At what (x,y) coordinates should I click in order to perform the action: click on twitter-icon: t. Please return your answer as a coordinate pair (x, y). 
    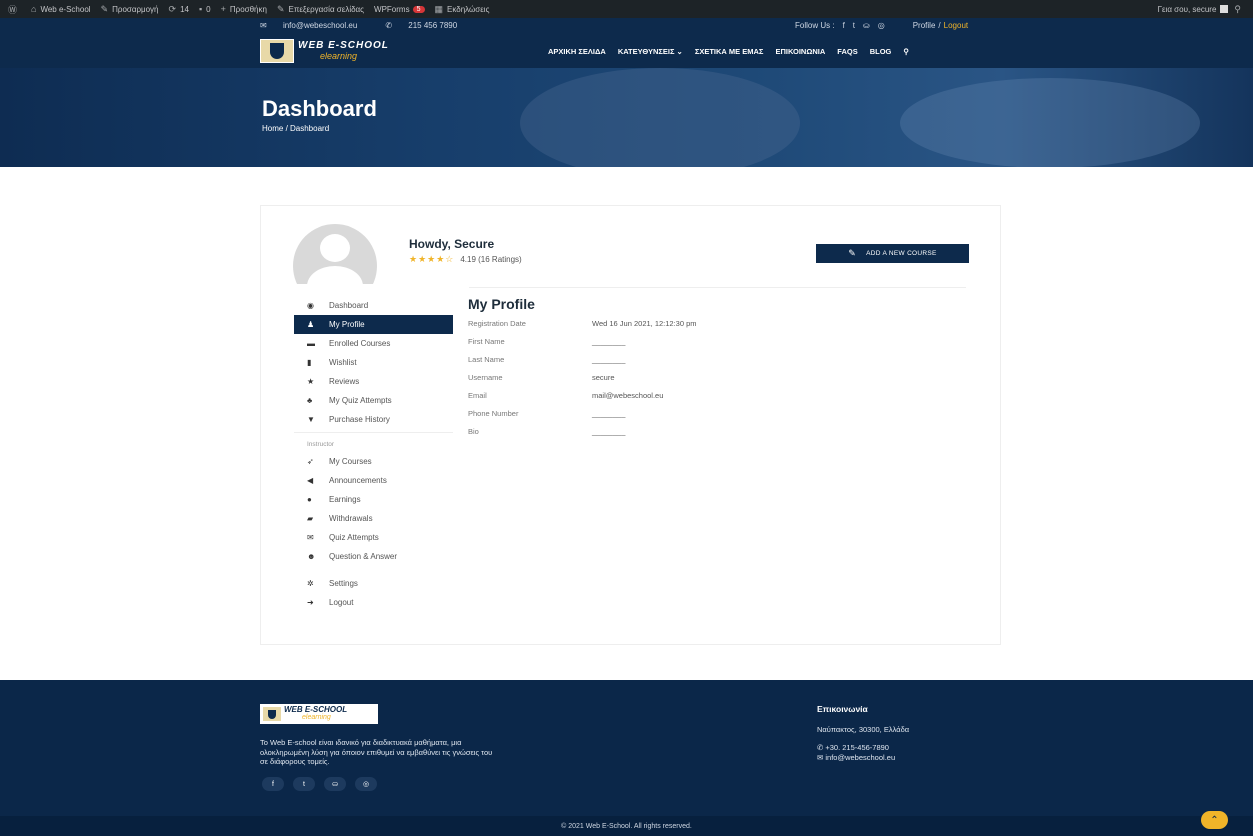
    Looking at the image, I should click on (854, 25).